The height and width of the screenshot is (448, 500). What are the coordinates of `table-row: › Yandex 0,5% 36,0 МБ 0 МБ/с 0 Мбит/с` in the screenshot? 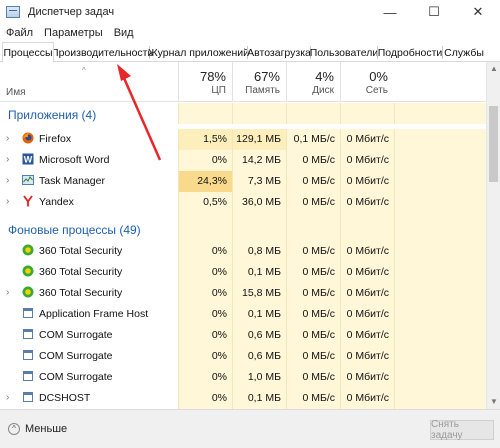 It's located at (243, 202).